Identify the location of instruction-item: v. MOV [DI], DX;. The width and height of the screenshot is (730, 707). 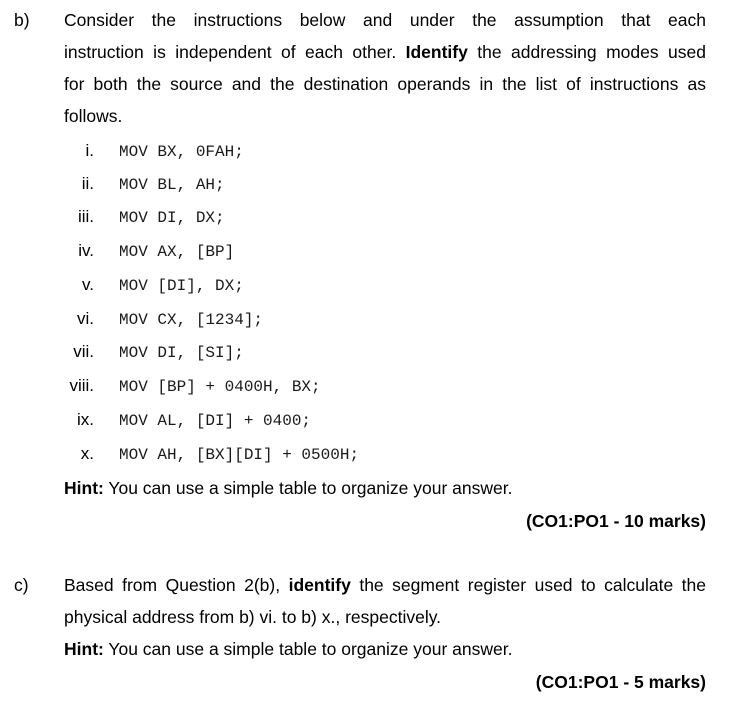
(314, 287).